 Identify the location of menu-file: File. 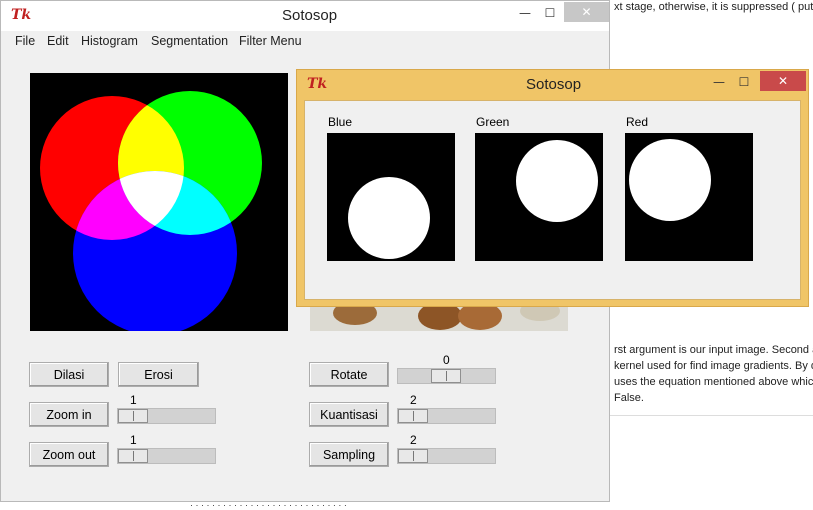
(25, 41).